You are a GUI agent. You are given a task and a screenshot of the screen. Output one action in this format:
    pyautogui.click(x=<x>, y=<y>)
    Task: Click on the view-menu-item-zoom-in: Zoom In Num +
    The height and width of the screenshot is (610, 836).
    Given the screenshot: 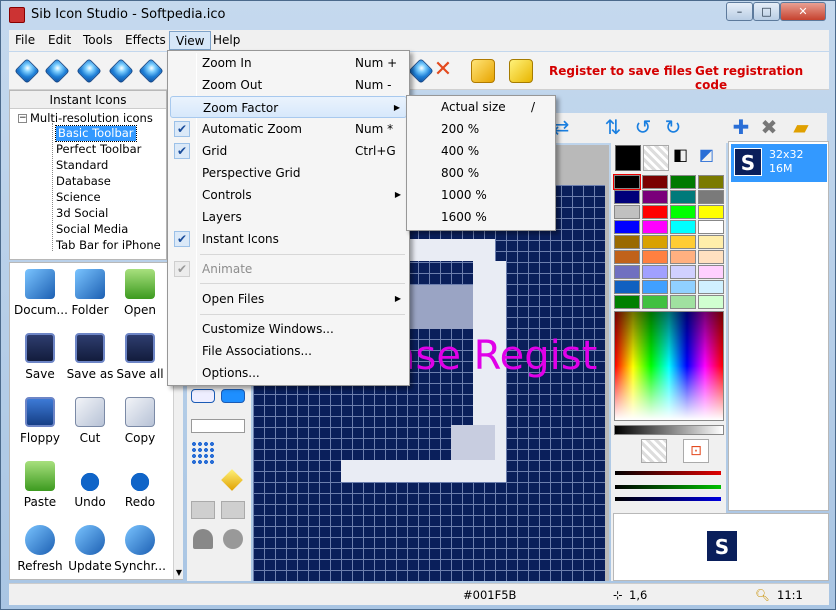 What is the action you would take?
    pyautogui.click(x=288, y=63)
    